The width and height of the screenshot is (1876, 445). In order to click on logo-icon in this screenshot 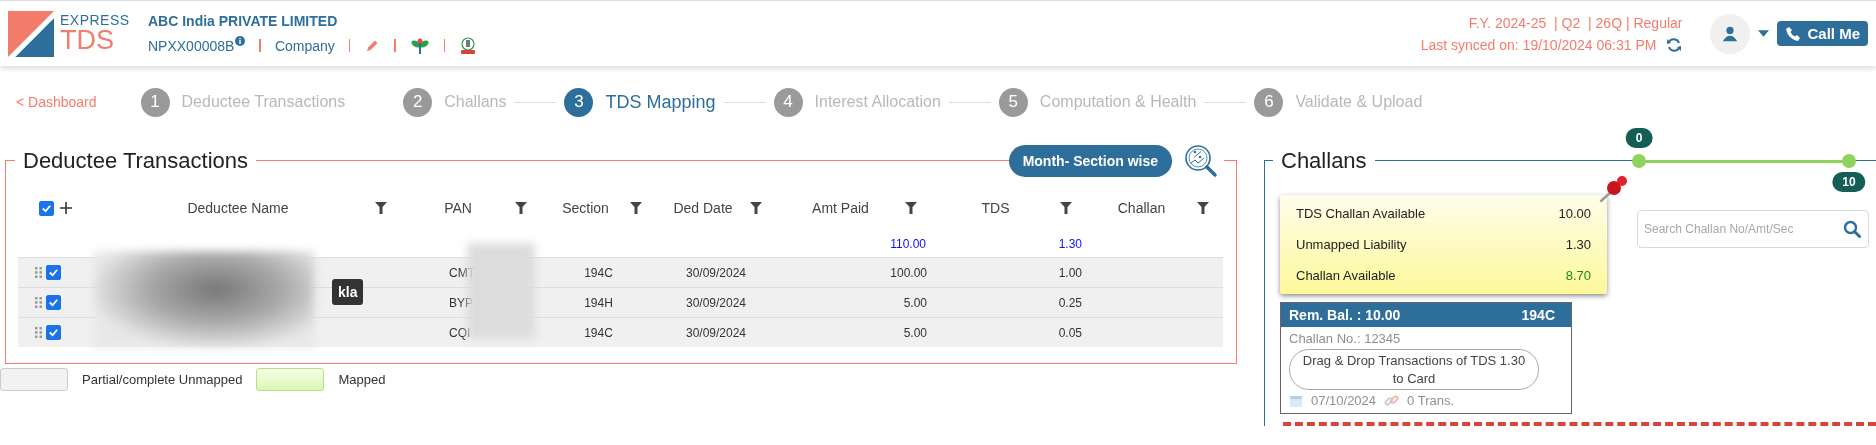, I will do `click(31, 33)`.